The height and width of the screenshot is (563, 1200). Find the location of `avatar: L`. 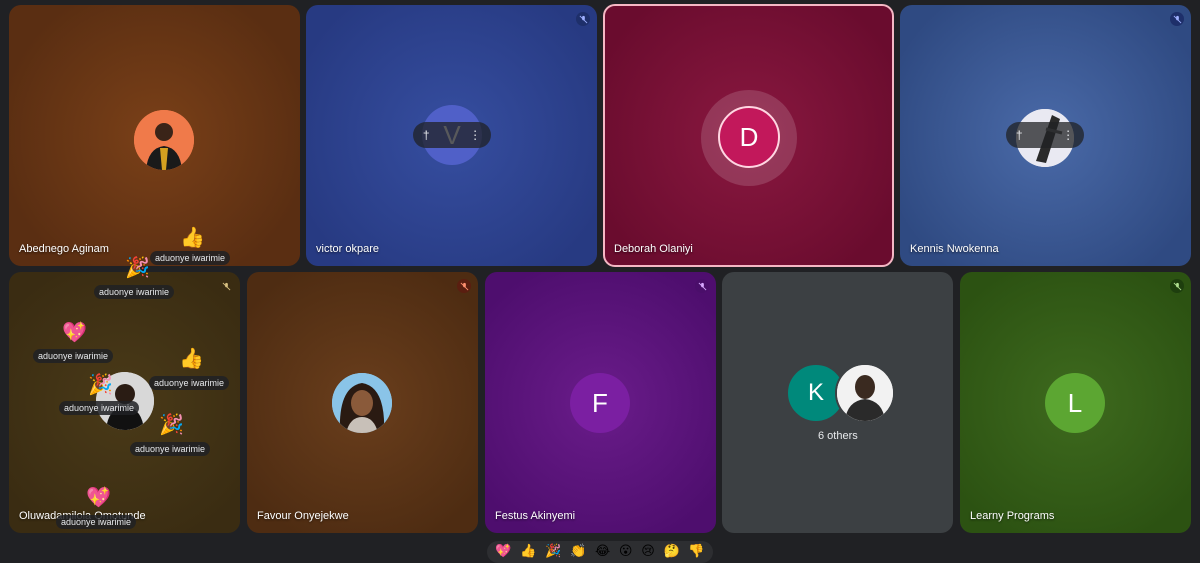

avatar: L is located at coordinates (1075, 403).